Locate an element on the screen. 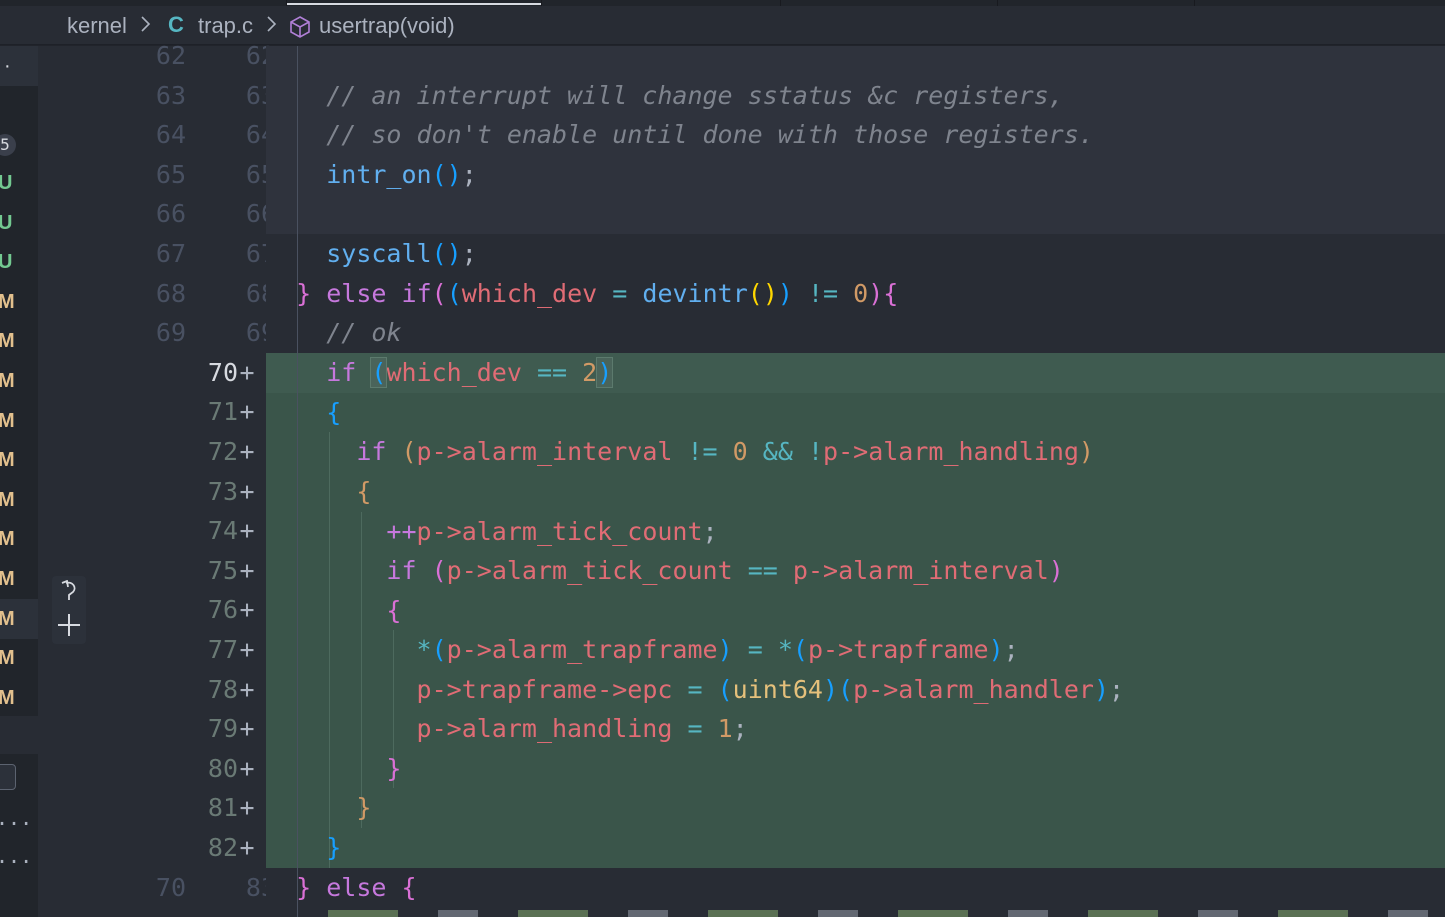 This screenshot has height=917, width=1445. code-line-76: { is located at coordinates (394, 610).